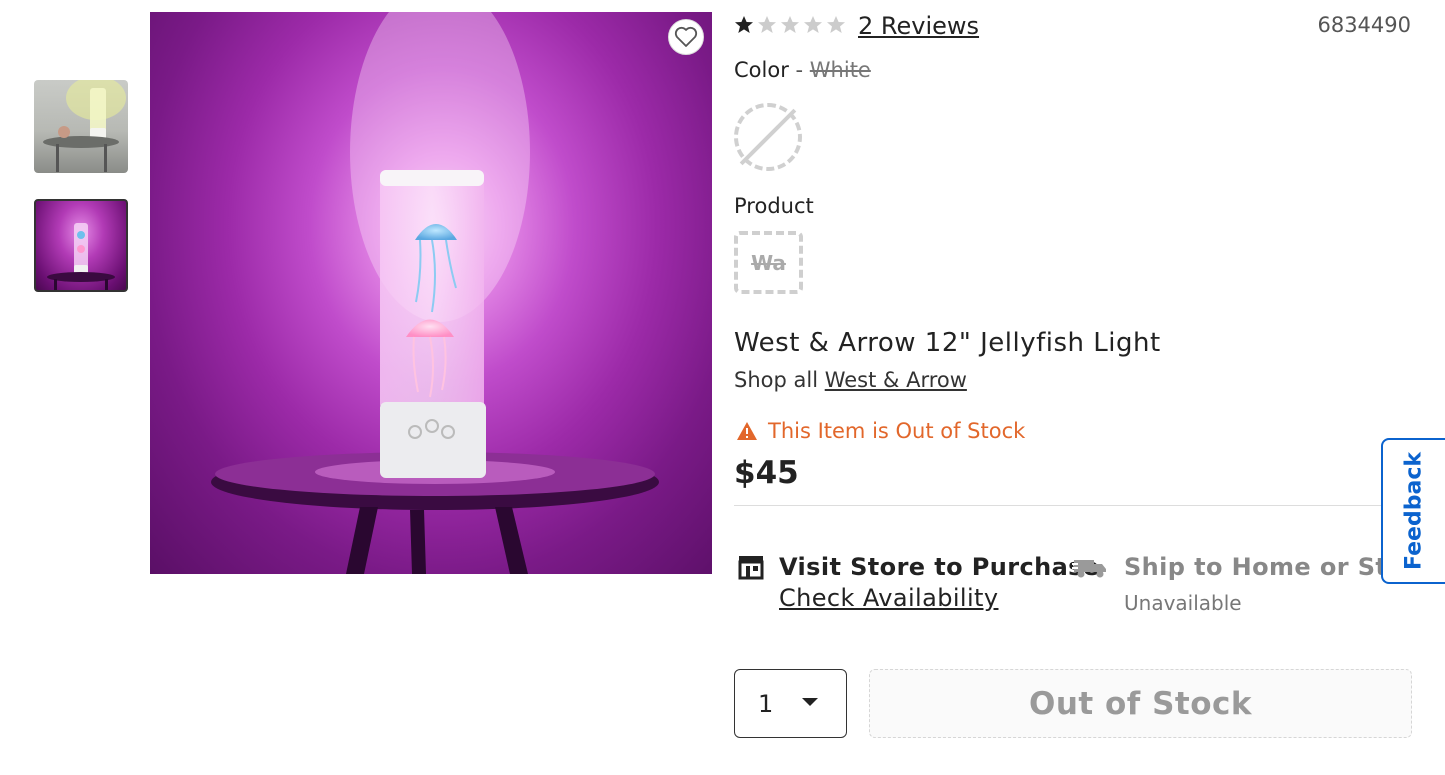 The width and height of the screenshot is (1445, 775). I want to click on shop-all-prefix: Shop all, so click(776, 380).